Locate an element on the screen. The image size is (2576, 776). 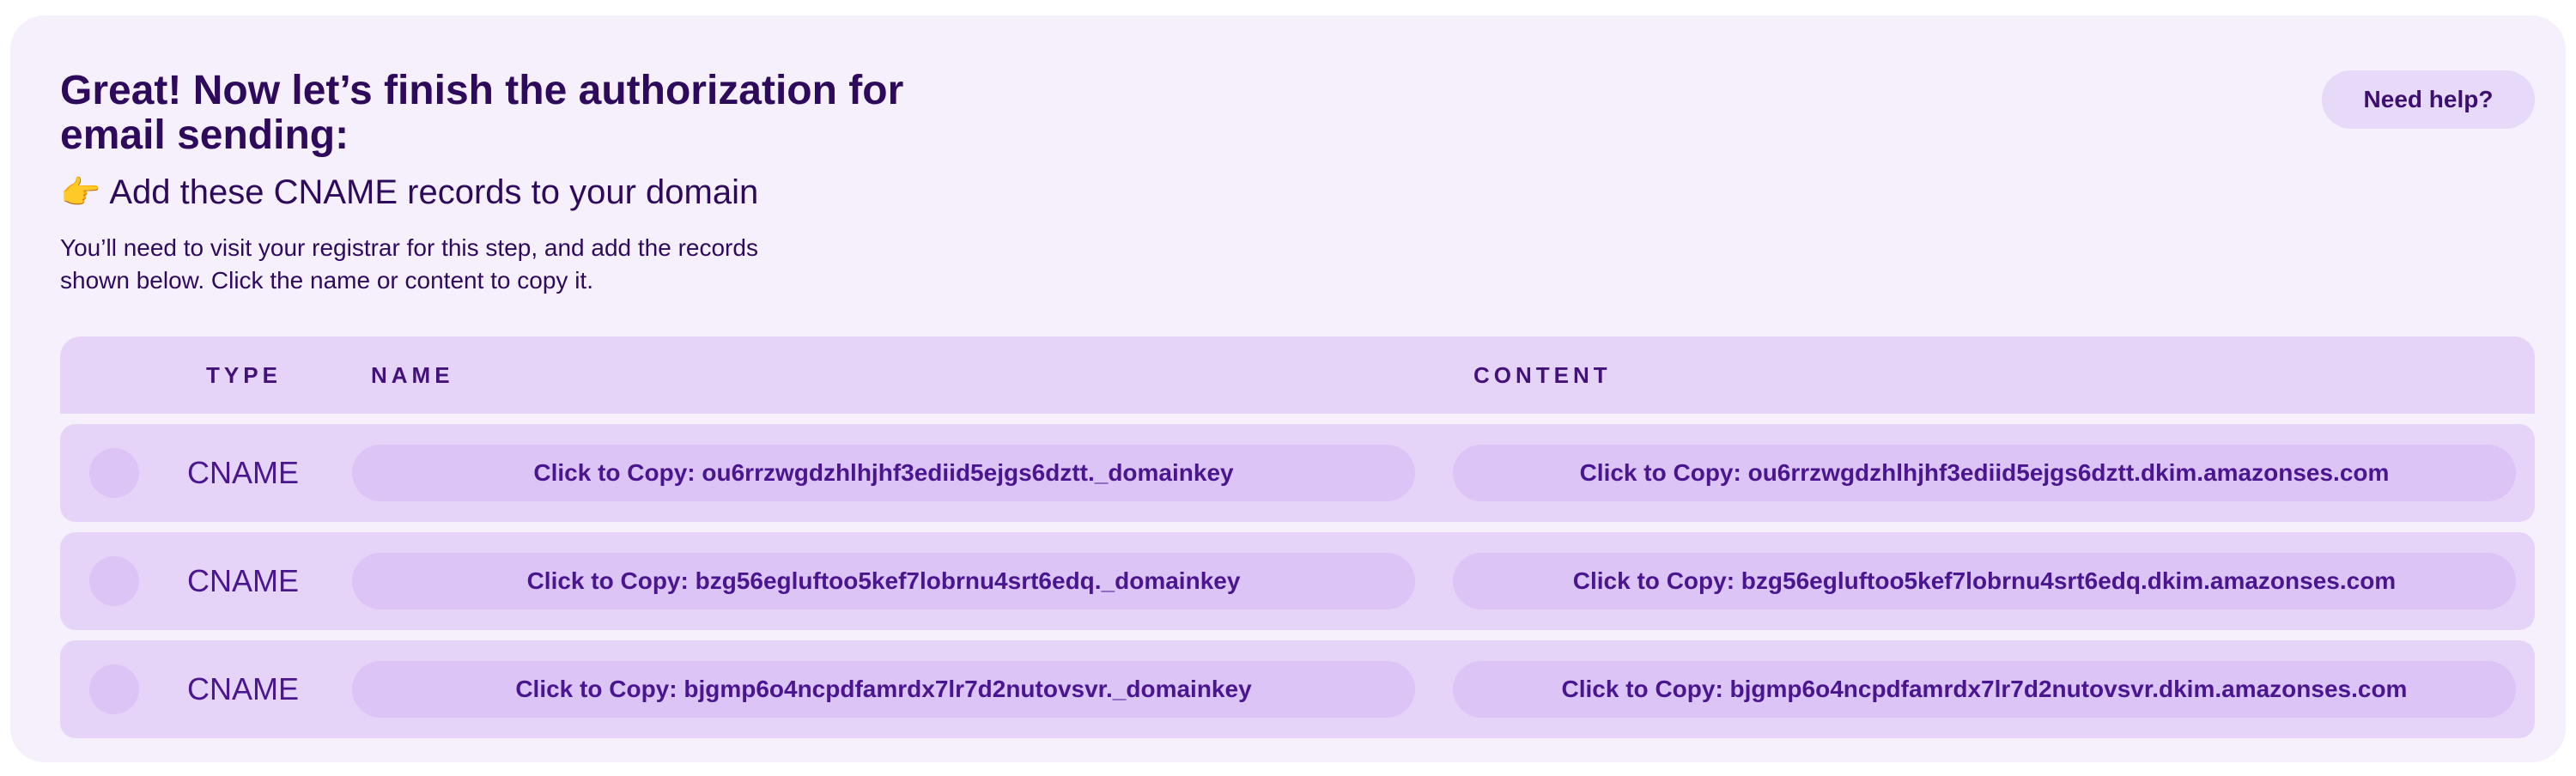
column-header-type: TYPE is located at coordinates (244, 375).